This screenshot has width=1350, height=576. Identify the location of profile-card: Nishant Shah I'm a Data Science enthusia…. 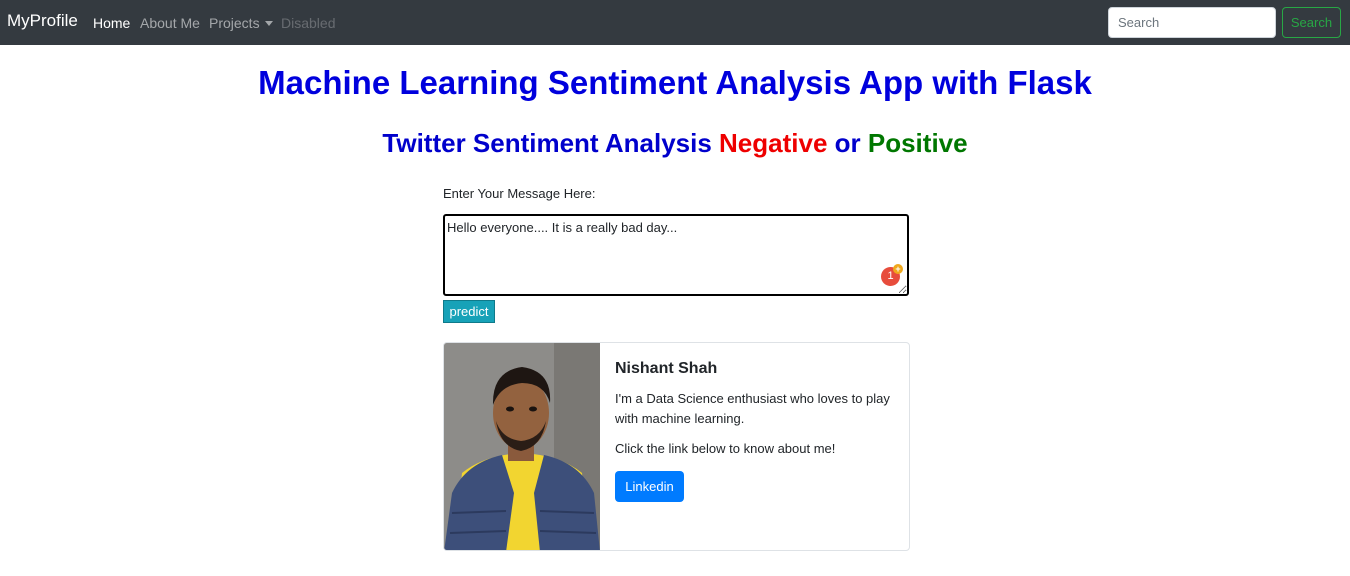
(676, 446).